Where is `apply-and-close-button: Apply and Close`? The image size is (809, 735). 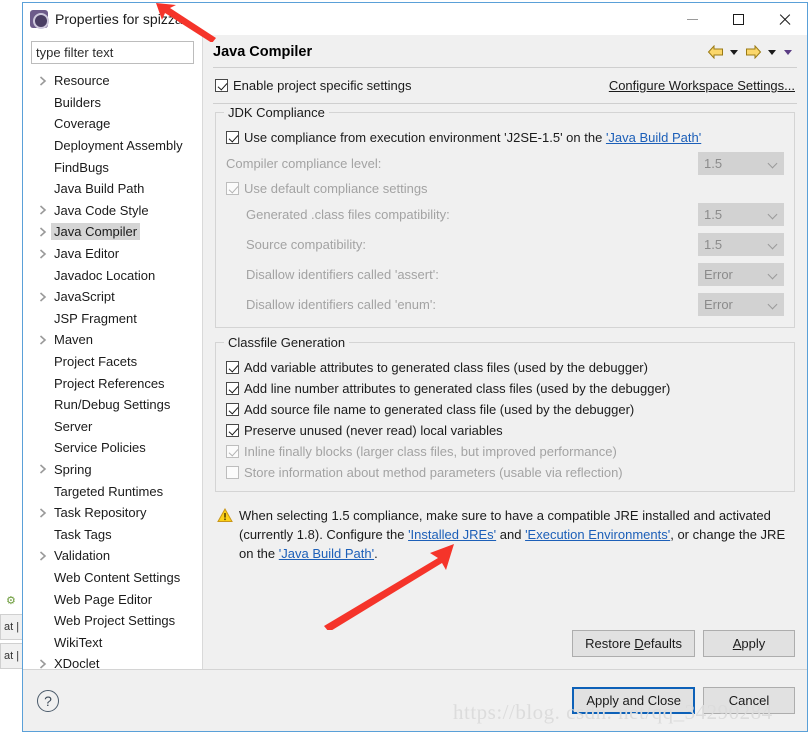
apply-and-close-button: Apply and Close is located at coordinates (633, 700).